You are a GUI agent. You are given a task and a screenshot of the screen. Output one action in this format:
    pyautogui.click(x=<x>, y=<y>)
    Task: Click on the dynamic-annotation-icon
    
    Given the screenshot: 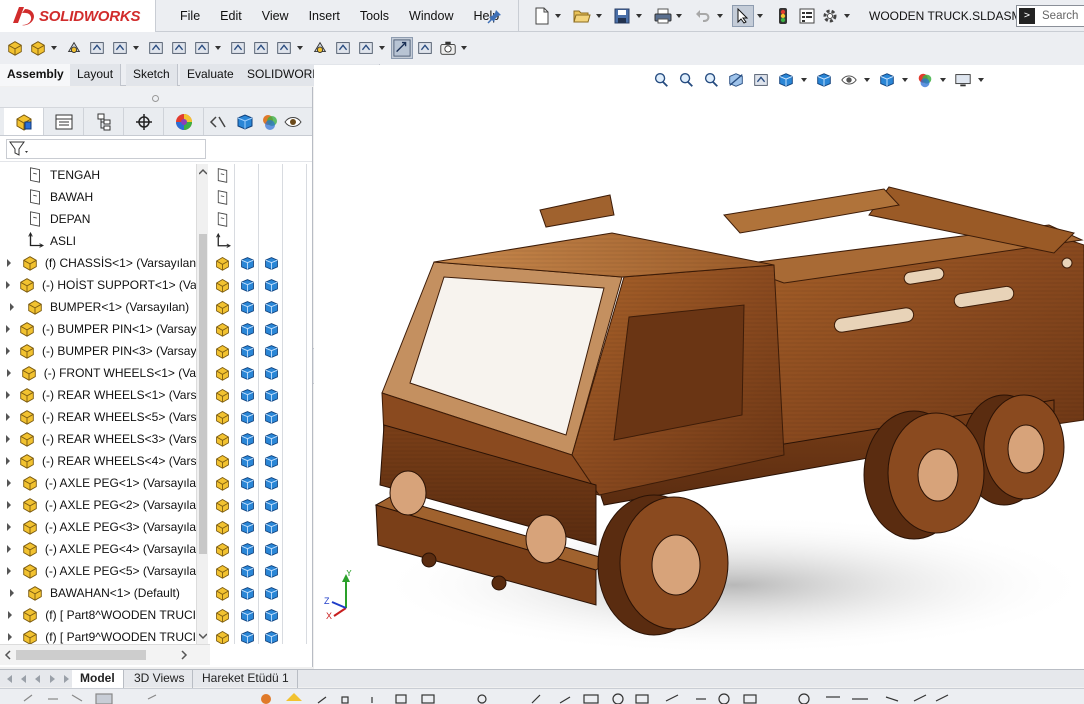 What is the action you would take?
    pyautogui.click(x=761, y=80)
    